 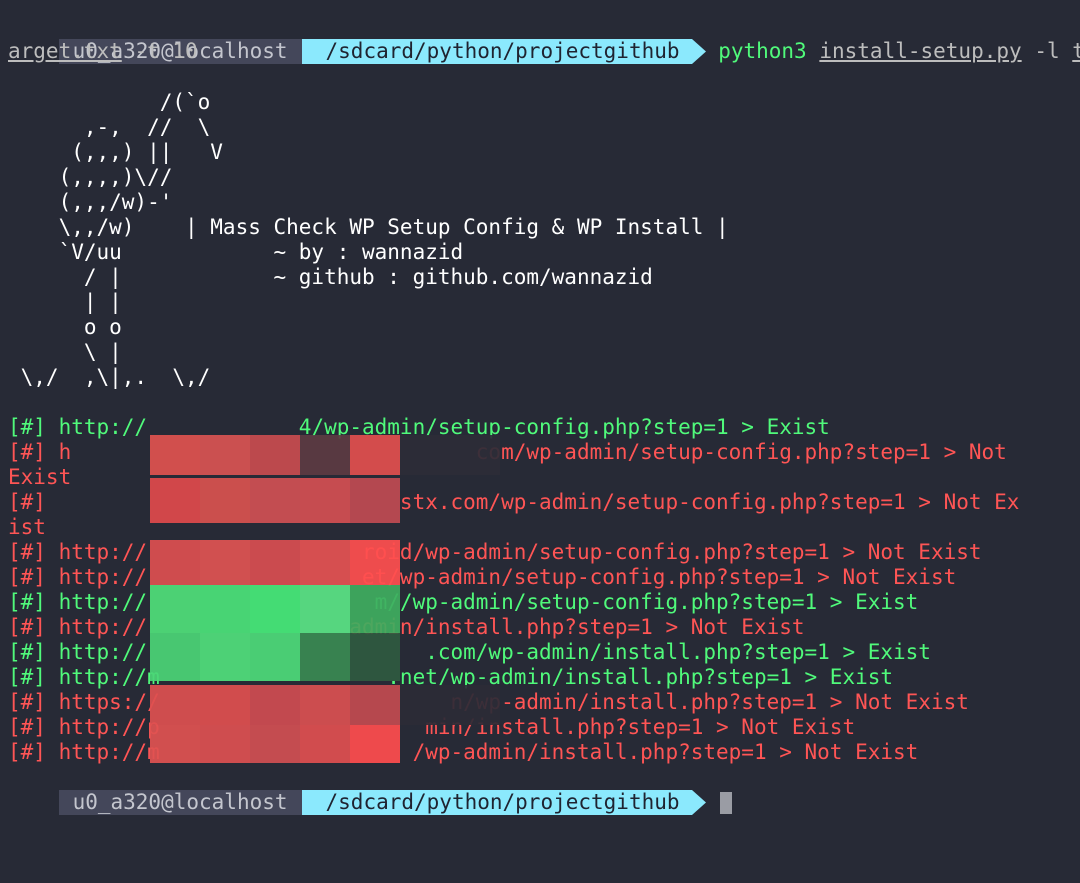 I want to click on command-target-start: t, so click(x=1076, y=51).